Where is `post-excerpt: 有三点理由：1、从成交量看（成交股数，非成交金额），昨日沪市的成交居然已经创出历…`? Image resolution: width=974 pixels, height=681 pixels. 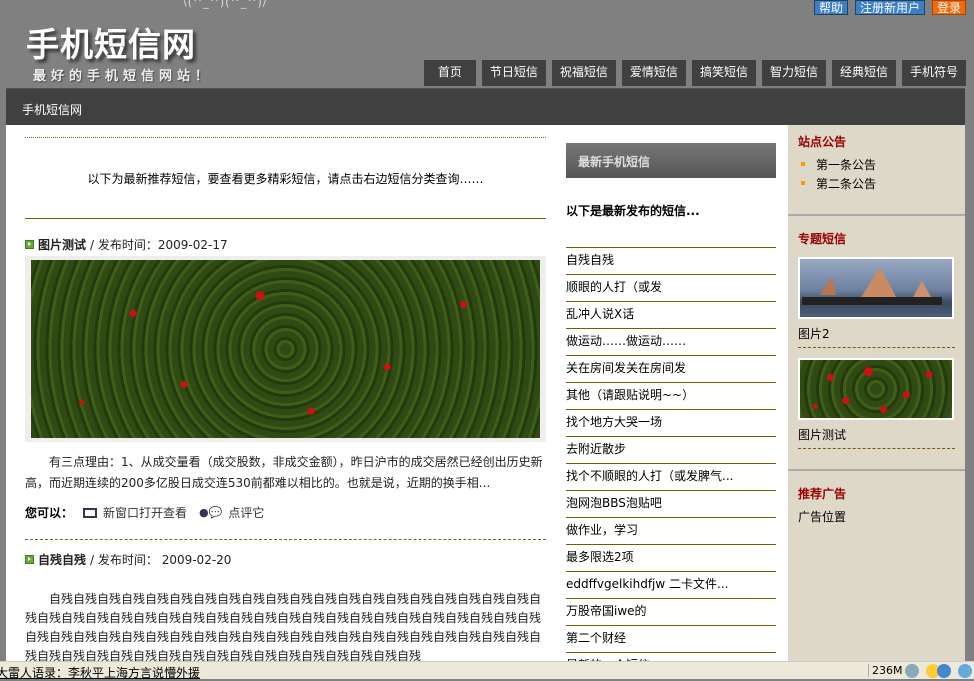
post-excerpt: 有三点理由：1、从成交量看（成交股数，非成交金额），昨日沪市的成交居然已经创出历… is located at coordinates (284, 472).